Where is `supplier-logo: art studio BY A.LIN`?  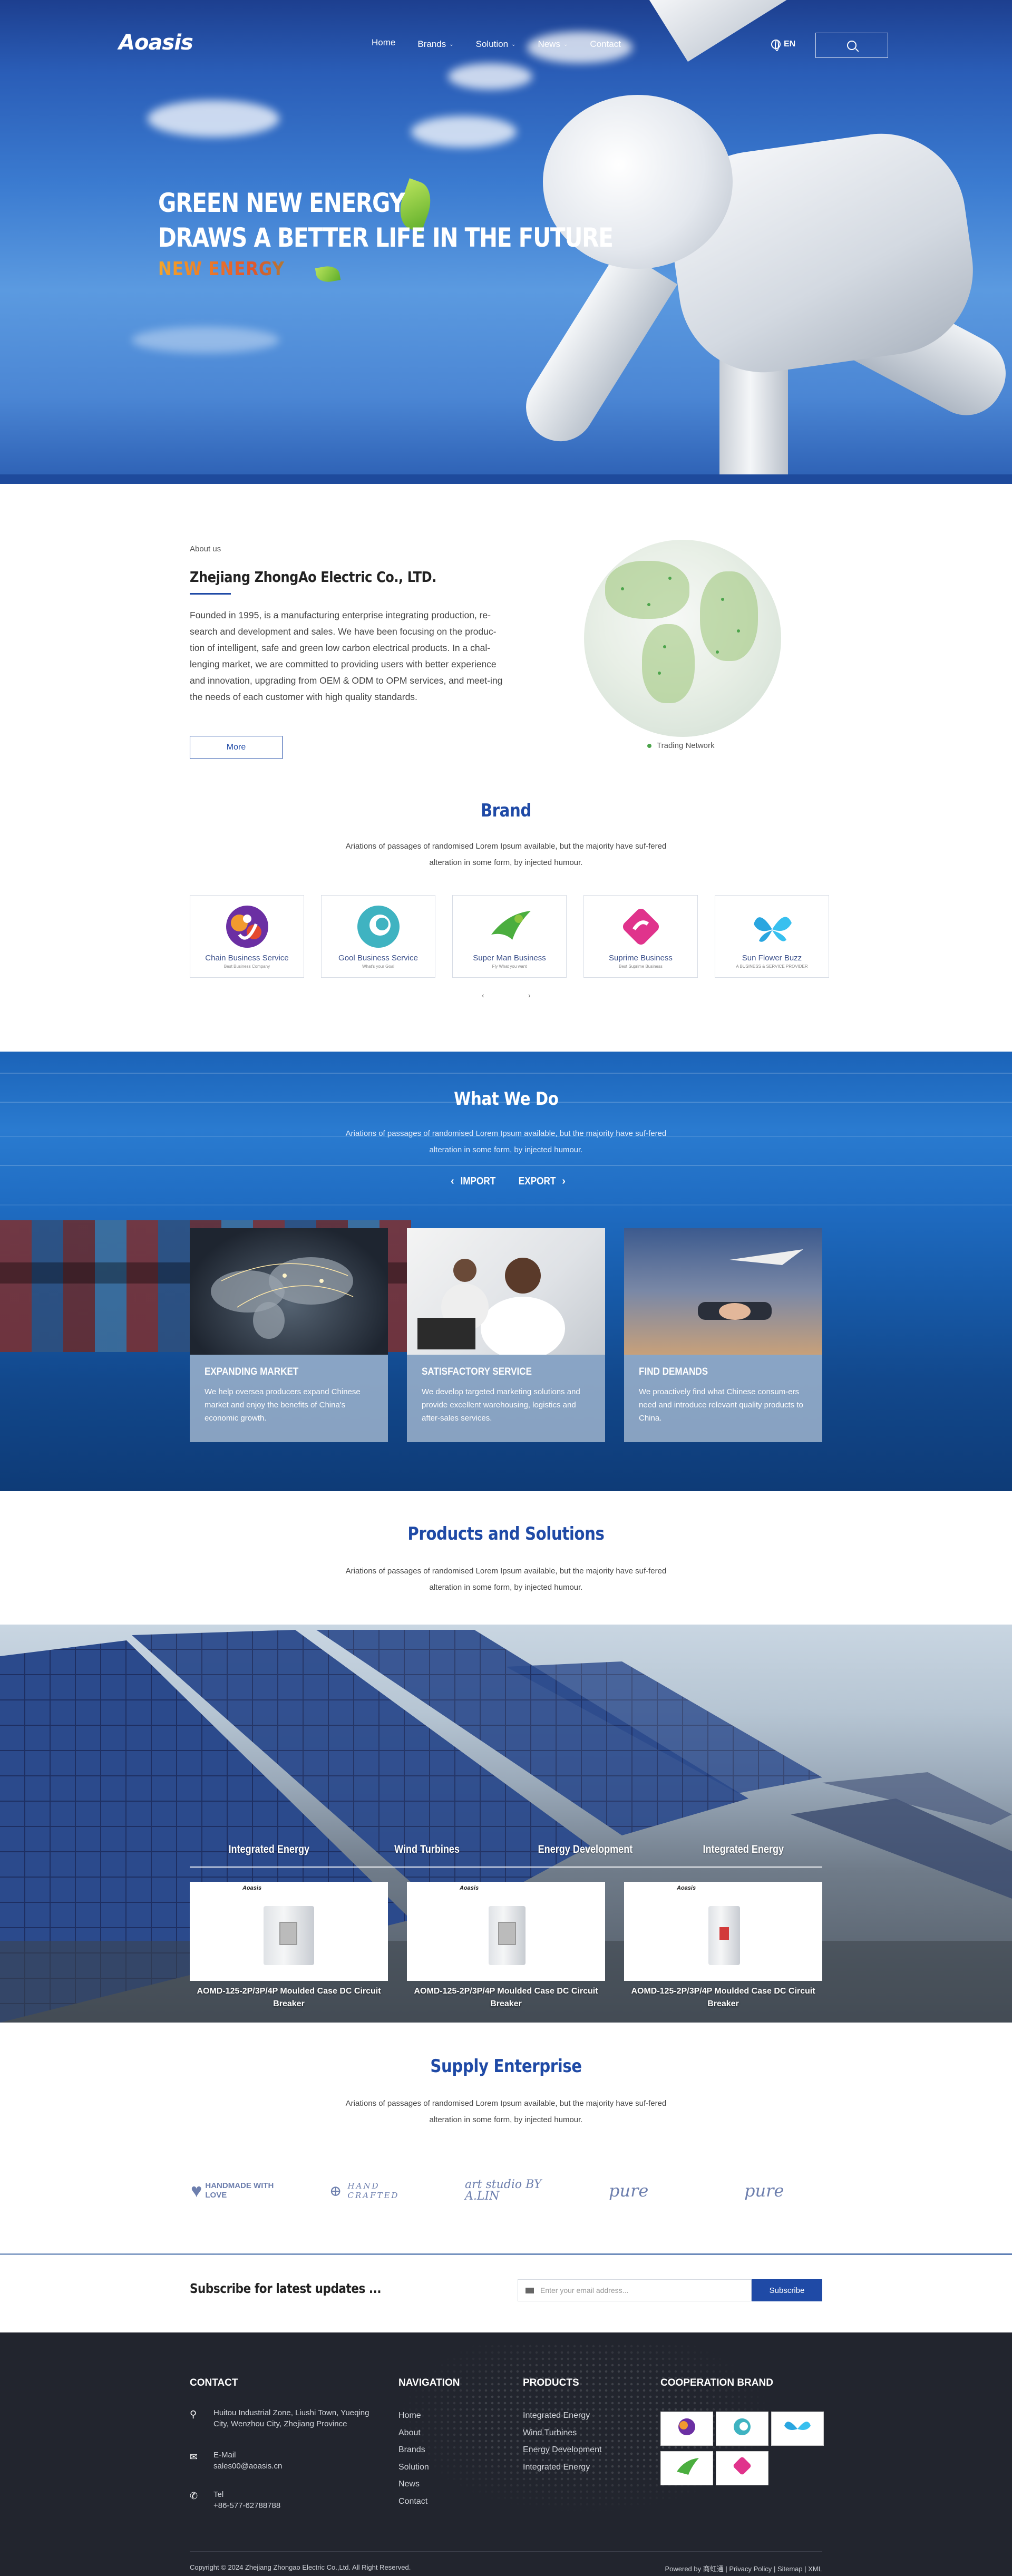
supplier-logo: art studio BY A.LIN is located at coordinates (507, 2190).